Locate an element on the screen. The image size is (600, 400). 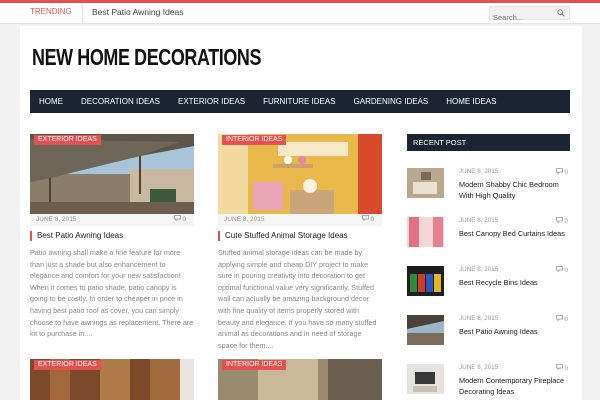
trending-label: TRENDING is located at coordinates (51, 13).